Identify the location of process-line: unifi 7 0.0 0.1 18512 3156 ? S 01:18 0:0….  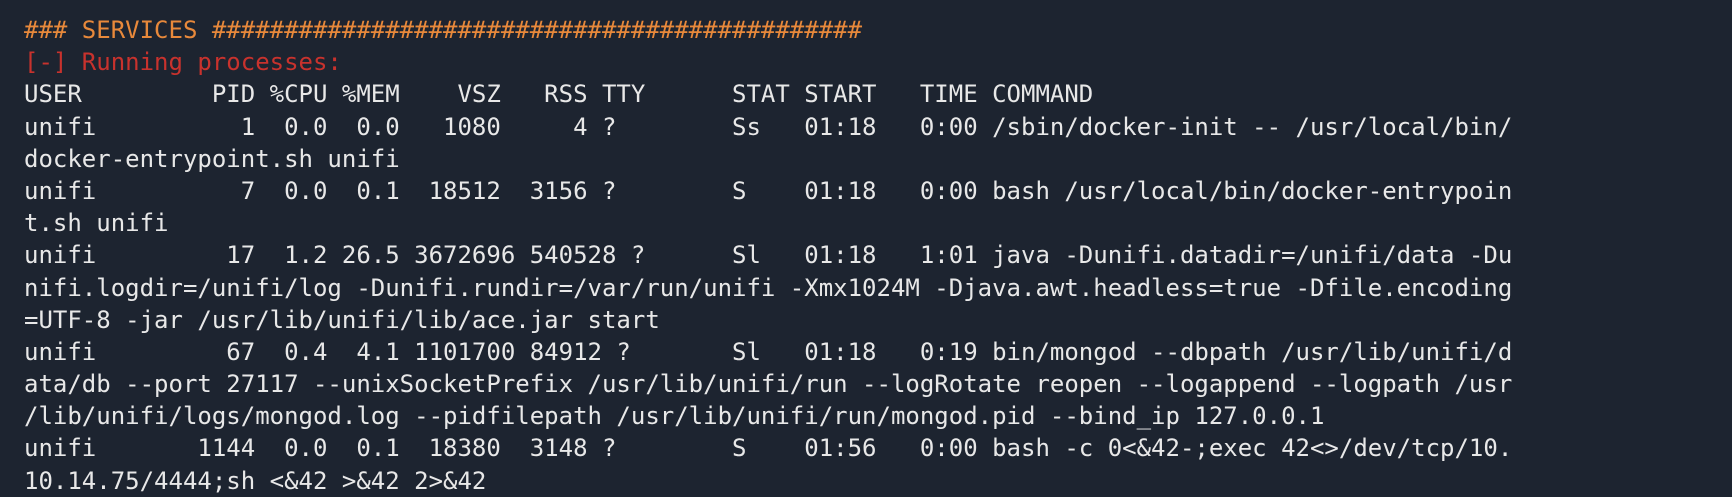
(768, 190).